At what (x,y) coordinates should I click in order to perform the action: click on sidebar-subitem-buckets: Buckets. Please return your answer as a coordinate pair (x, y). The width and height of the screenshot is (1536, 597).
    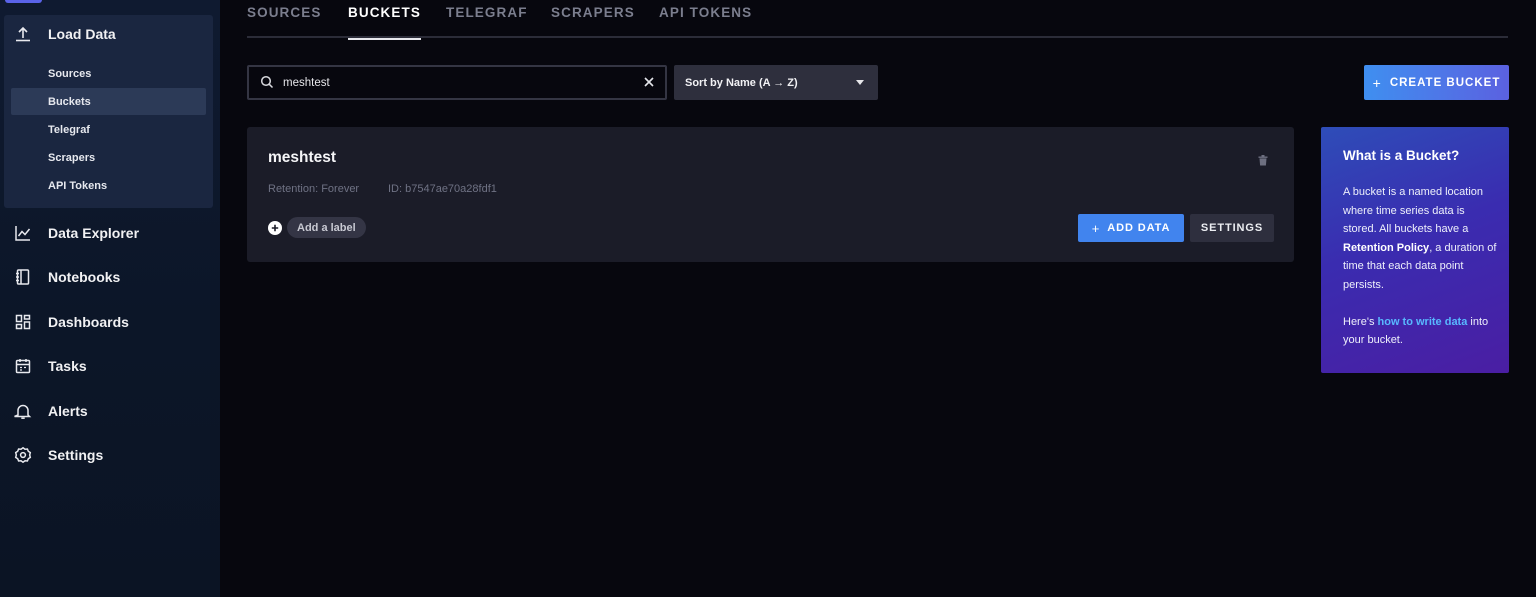
    Looking at the image, I should click on (108, 101).